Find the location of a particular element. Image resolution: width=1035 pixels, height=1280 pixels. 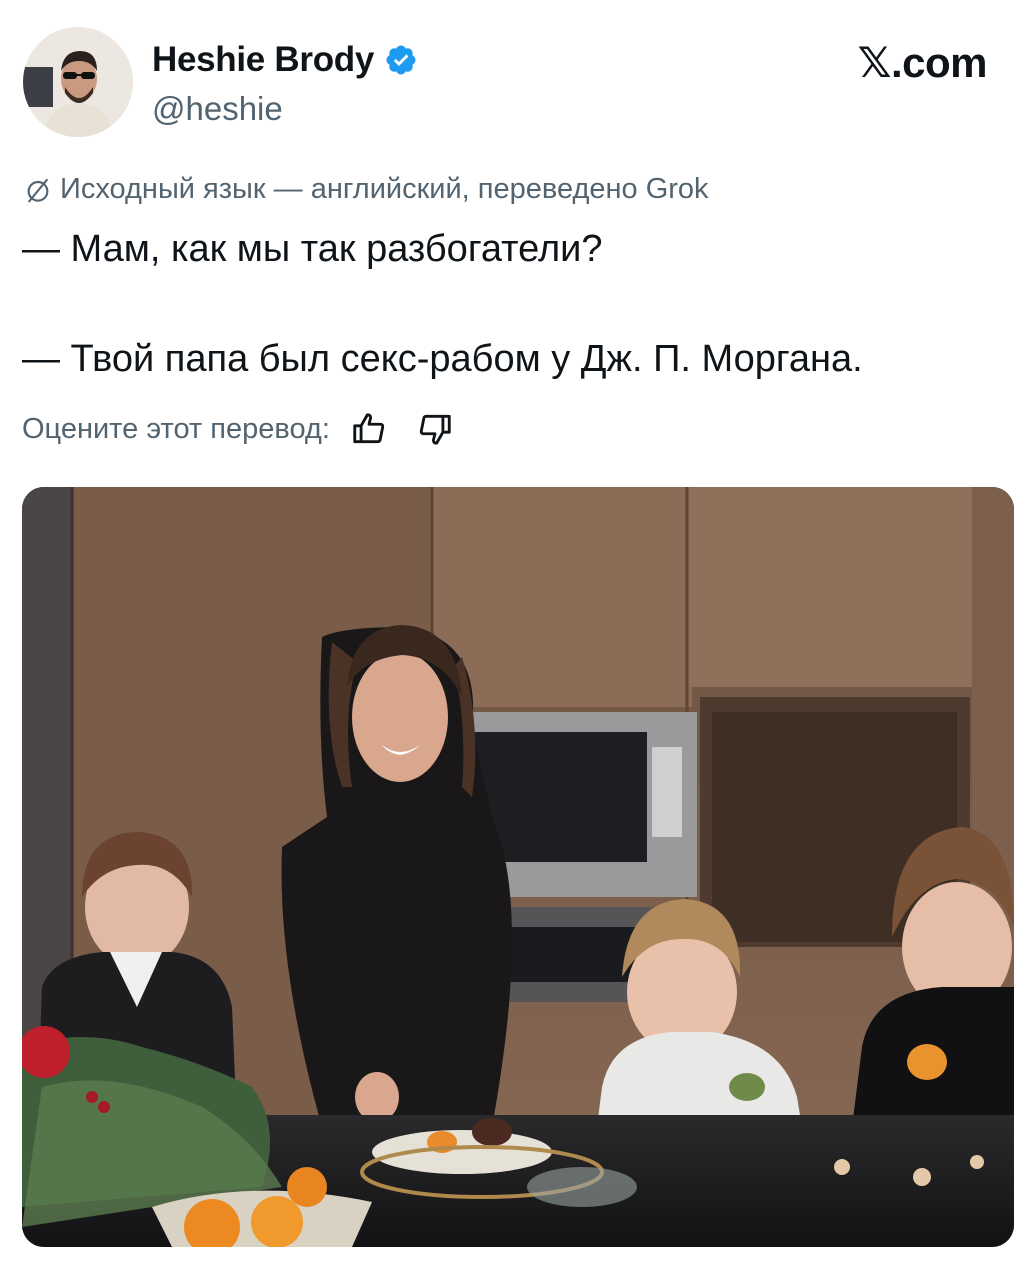

verified-badge-icon is located at coordinates (401, 60).